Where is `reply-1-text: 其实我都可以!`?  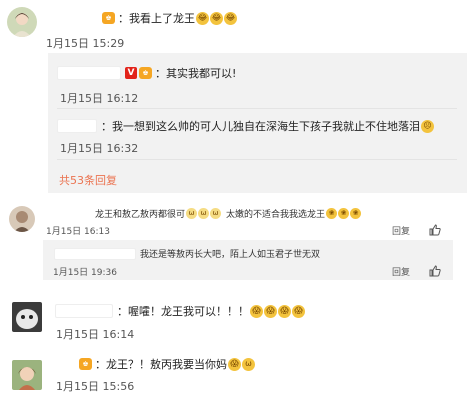 reply-1-text: 其实我都可以! is located at coordinates (201, 73).